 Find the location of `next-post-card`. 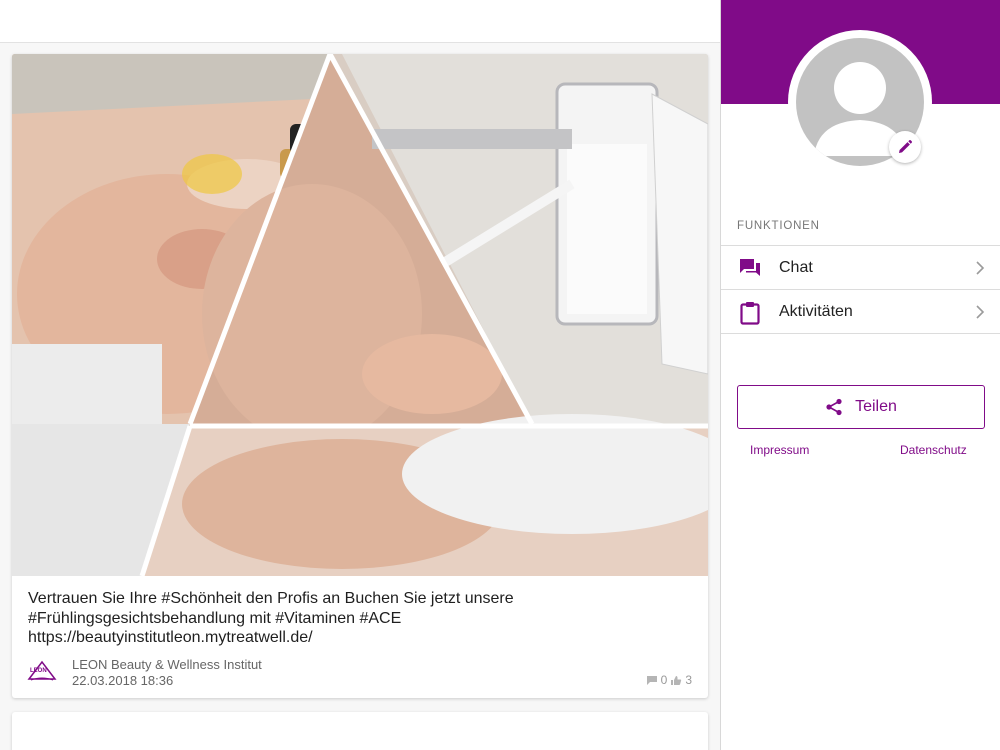

next-post-card is located at coordinates (360, 731).